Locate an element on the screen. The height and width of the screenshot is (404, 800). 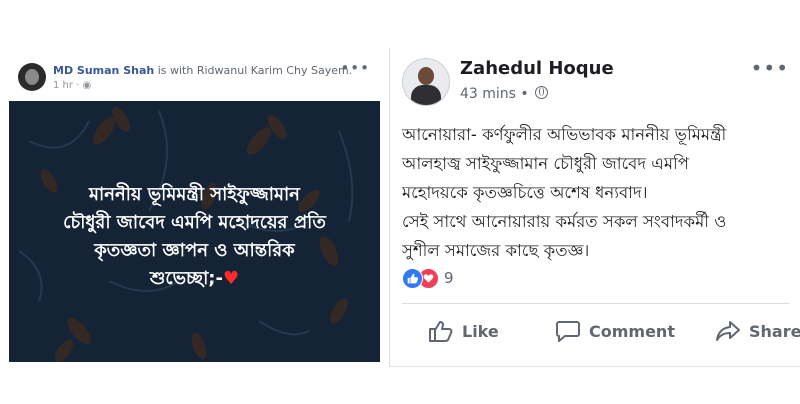
share-icon is located at coordinates (728, 331).